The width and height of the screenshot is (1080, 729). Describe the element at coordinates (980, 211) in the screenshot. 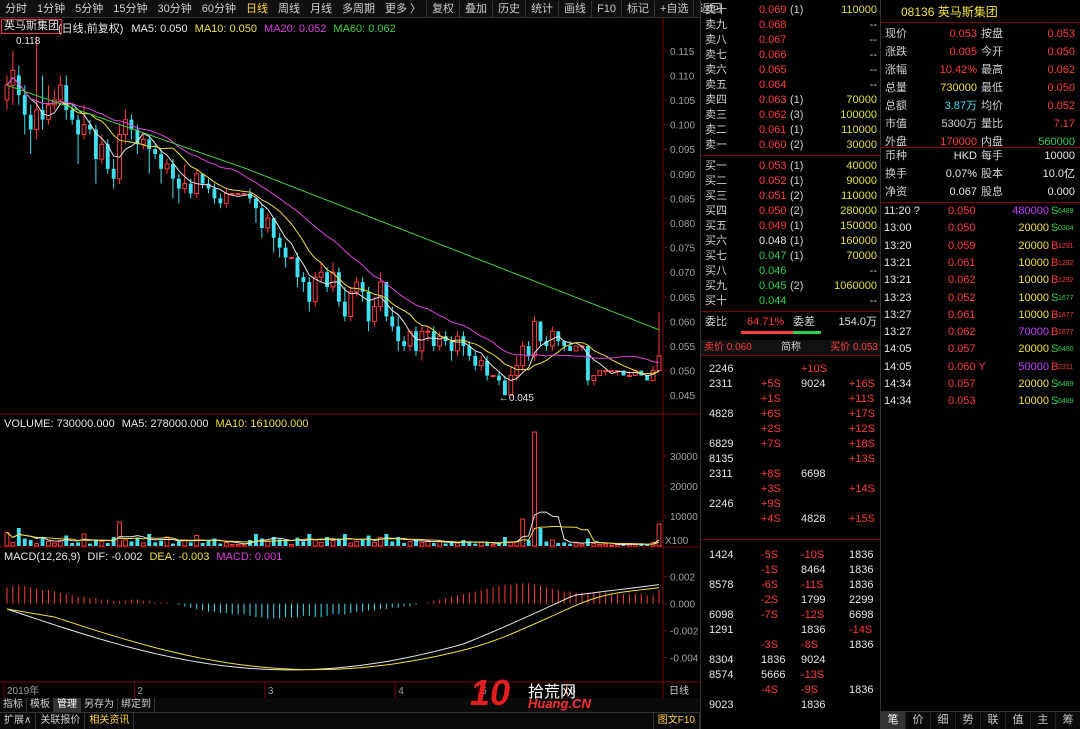

I see `trade-tick-row: 11:20 ? 0.050 480000 S 6489` at that location.